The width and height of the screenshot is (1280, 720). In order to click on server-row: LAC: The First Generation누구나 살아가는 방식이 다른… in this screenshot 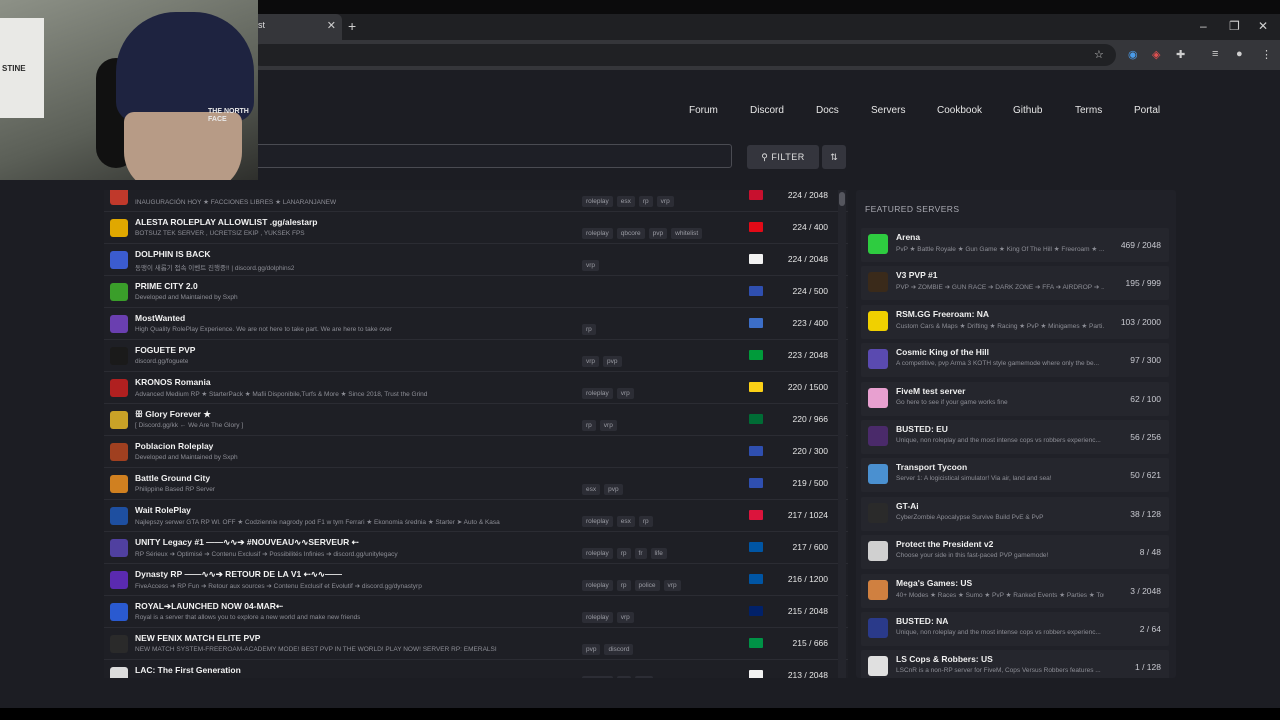, I will do `click(476, 669)`.